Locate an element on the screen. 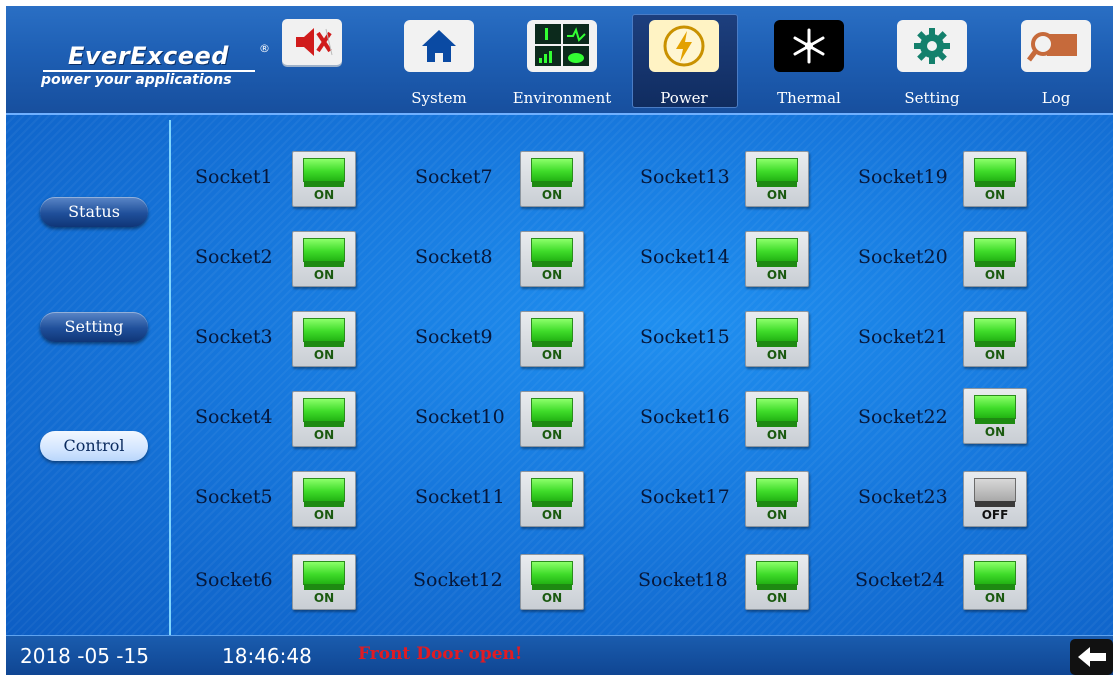 This screenshot has width=1113, height=675. socket-13-switch: ON is located at coordinates (777, 179).